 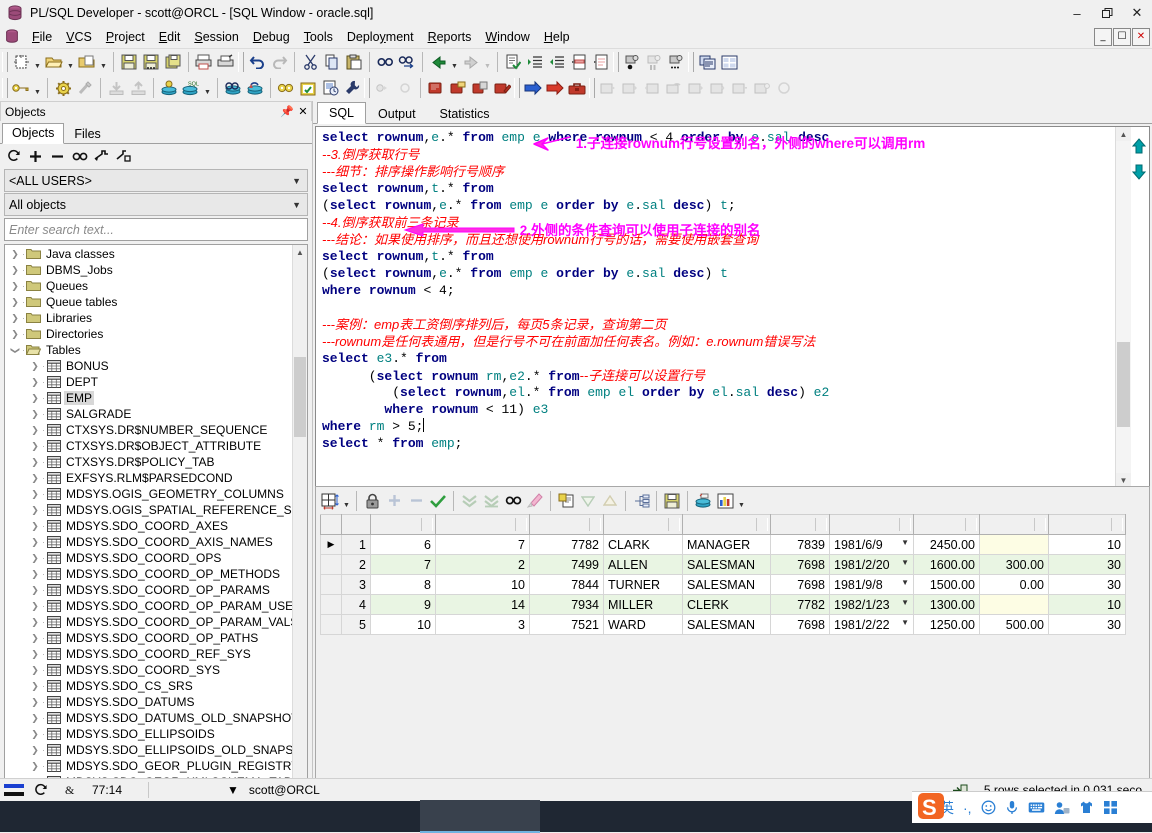 What do you see at coordinates (33, 133) in the screenshot?
I see `tab-objects: Objects` at bounding box center [33, 133].